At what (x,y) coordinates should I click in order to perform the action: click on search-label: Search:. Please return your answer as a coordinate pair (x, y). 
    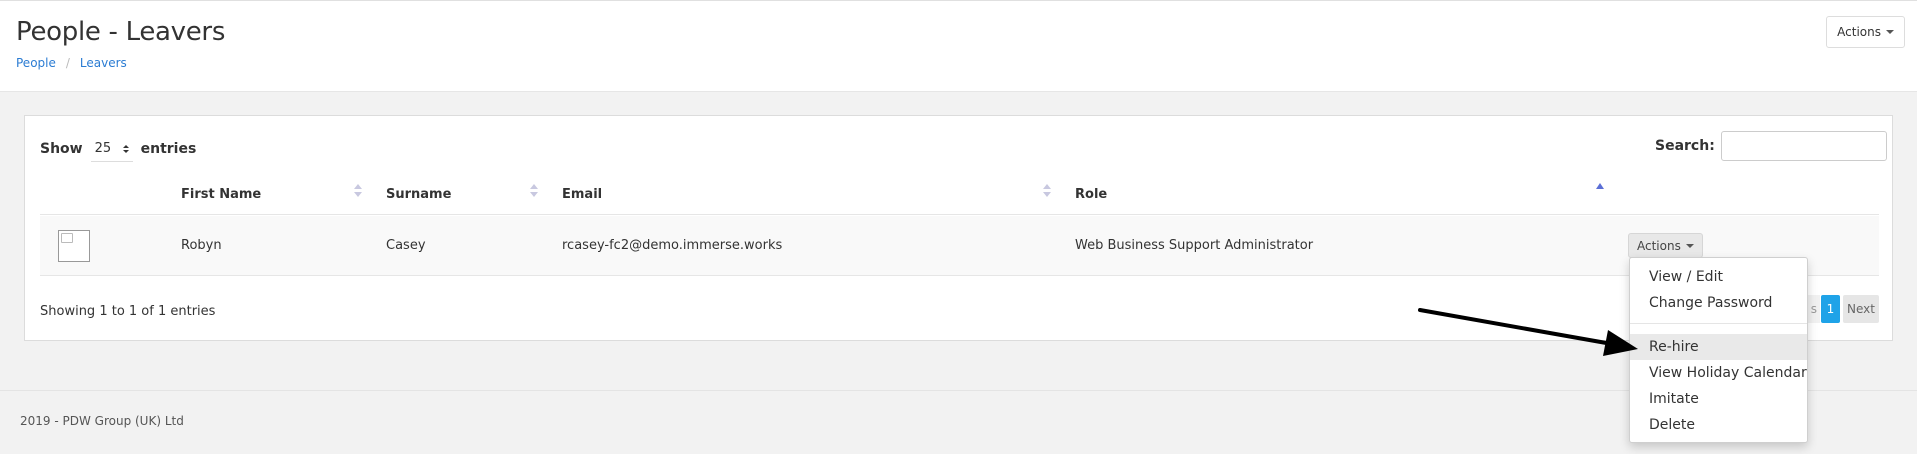
    Looking at the image, I should click on (1685, 146).